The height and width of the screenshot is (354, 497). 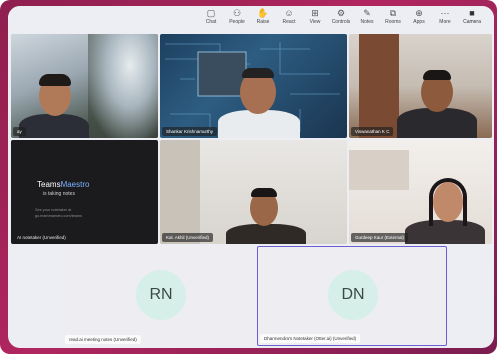 I want to click on participant-name-tag: Viswanathan K C, so click(x=372, y=131).